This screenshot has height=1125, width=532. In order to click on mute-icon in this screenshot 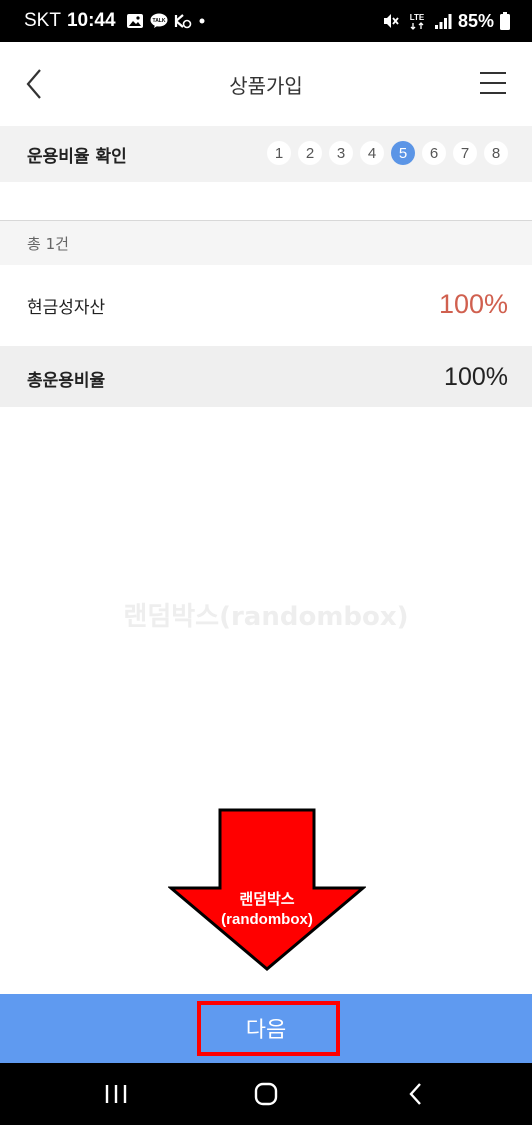, I will do `click(391, 21)`.